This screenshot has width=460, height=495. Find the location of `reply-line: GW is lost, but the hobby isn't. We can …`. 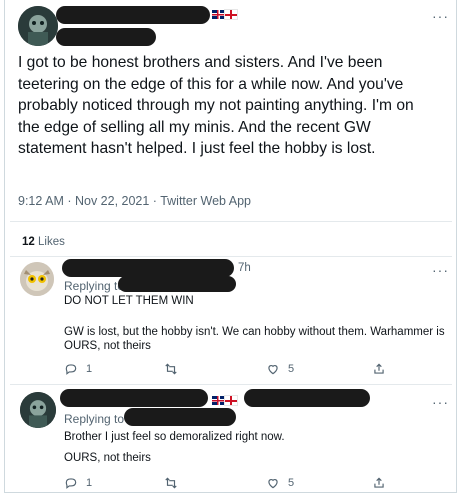

reply-line: GW is lost, but the hobby isn't. We can … is located at coordinates (254, 339).